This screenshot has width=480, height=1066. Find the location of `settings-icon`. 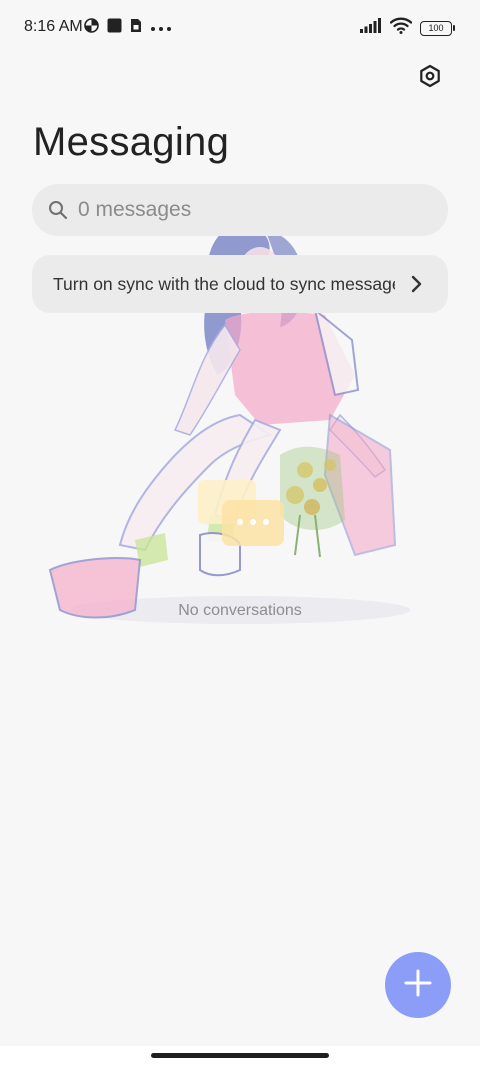

settings-icon is located at coordinates (430, 78).